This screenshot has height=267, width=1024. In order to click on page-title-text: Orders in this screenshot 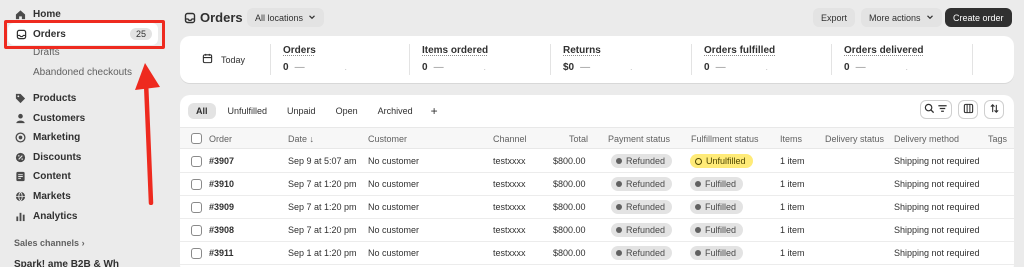, I will do `click(221, 17)`.